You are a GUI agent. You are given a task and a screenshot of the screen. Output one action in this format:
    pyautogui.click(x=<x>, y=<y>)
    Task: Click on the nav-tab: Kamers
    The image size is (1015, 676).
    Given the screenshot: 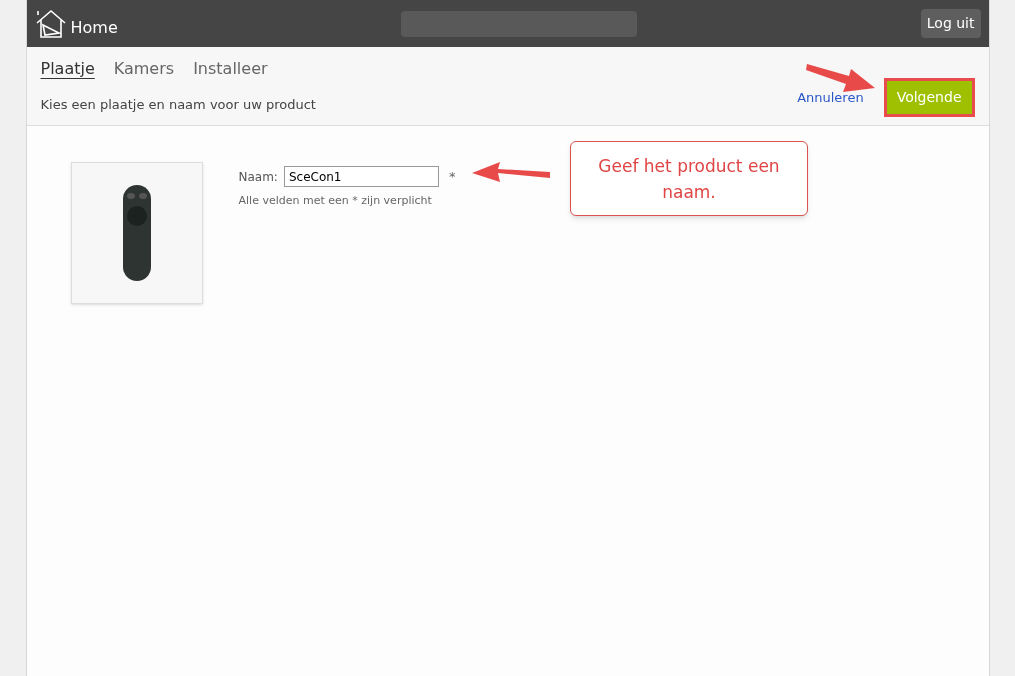 What is the action you would take?
    pyautogui.click(x=144, y=69)
    